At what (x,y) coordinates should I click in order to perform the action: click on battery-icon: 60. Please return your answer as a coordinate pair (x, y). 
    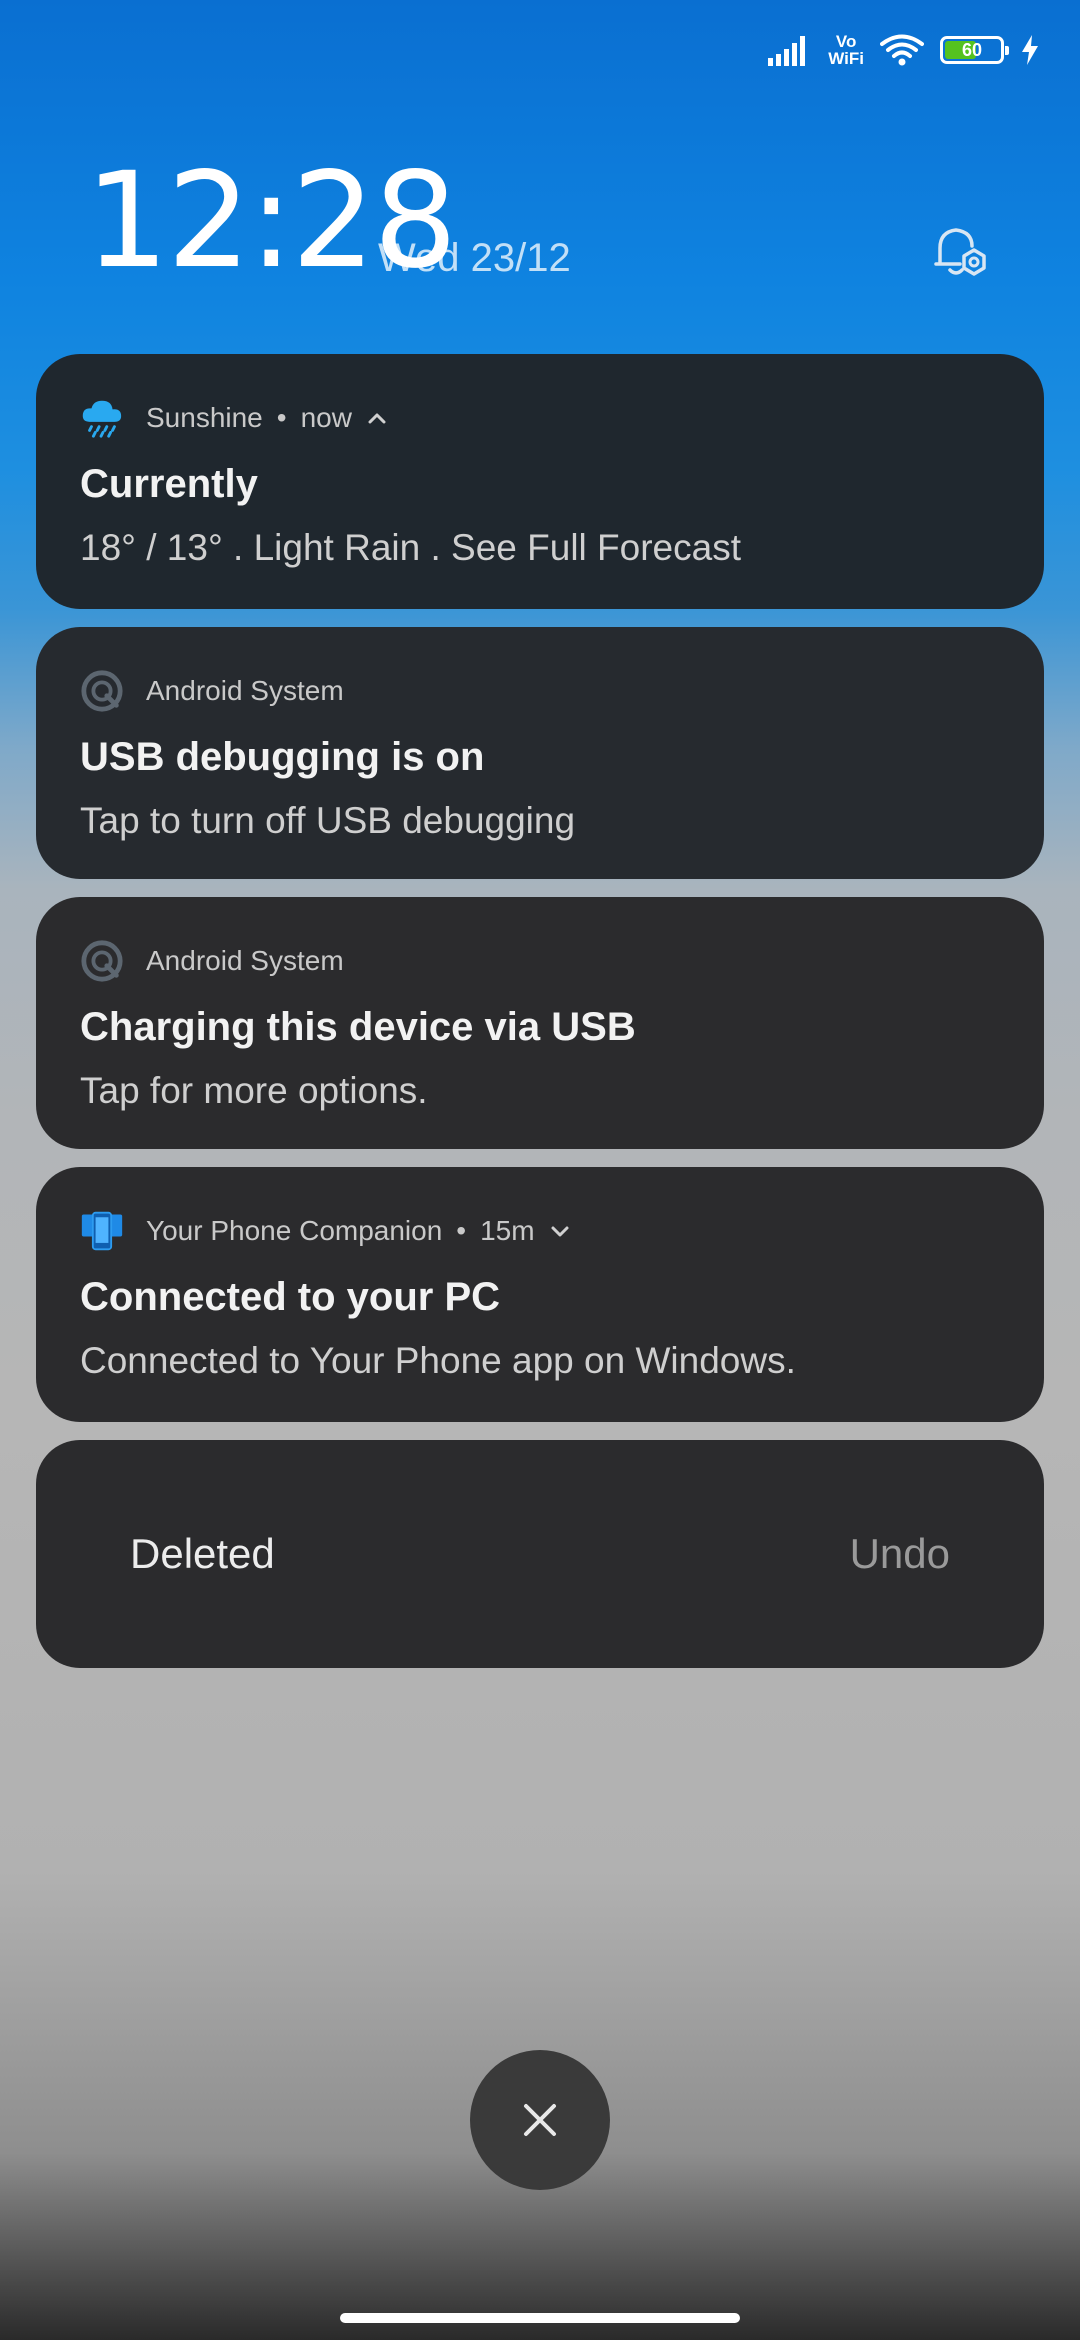
    Looking at the image, I should click on (974, 50).